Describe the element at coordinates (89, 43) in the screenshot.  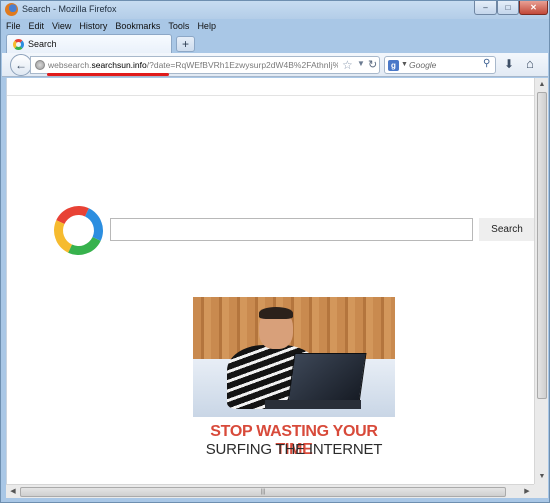
I see `tab-search: Search` at that location.